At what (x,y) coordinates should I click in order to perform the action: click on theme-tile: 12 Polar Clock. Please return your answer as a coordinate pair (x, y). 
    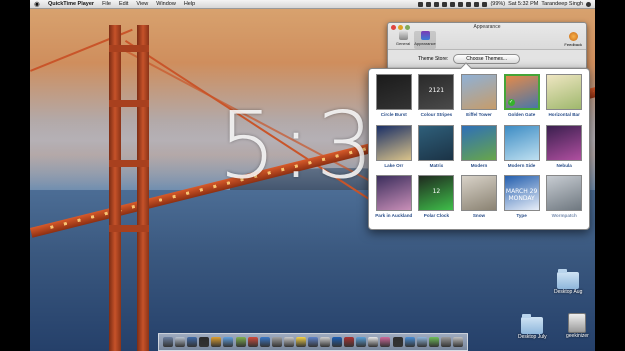
    Looking at the image, I should click on (437, 200).